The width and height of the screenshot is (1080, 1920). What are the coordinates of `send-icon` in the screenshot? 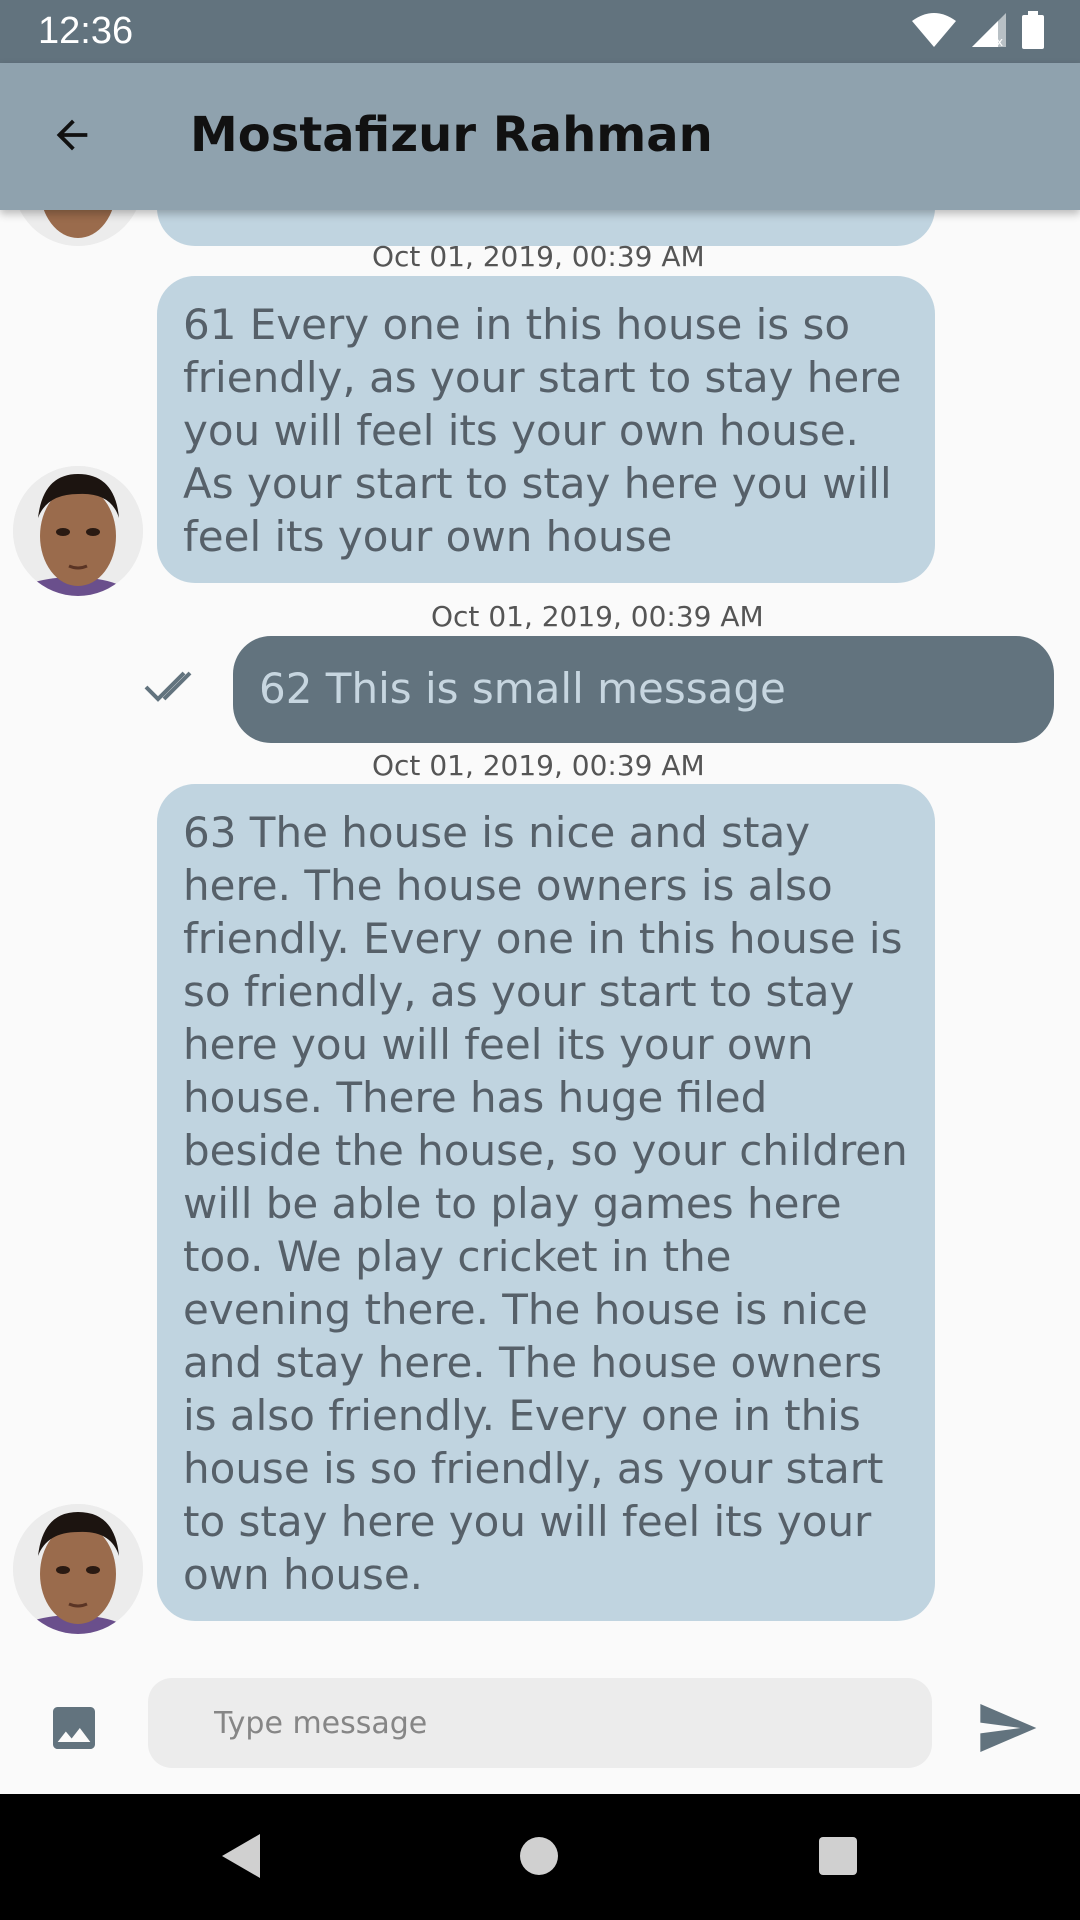 It's located at (1007, 1734).